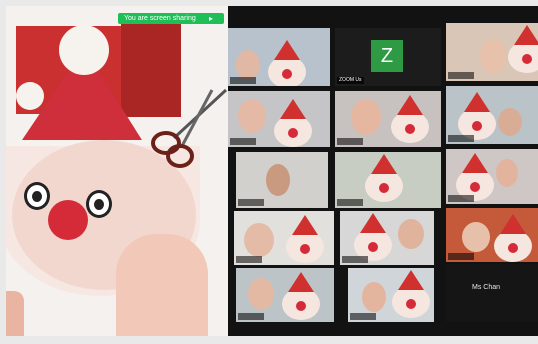  What do you see at coordinates (486, 287) in the screenshot?
I see `participant-name: Ms Chan` at bounding box center [486, 287].